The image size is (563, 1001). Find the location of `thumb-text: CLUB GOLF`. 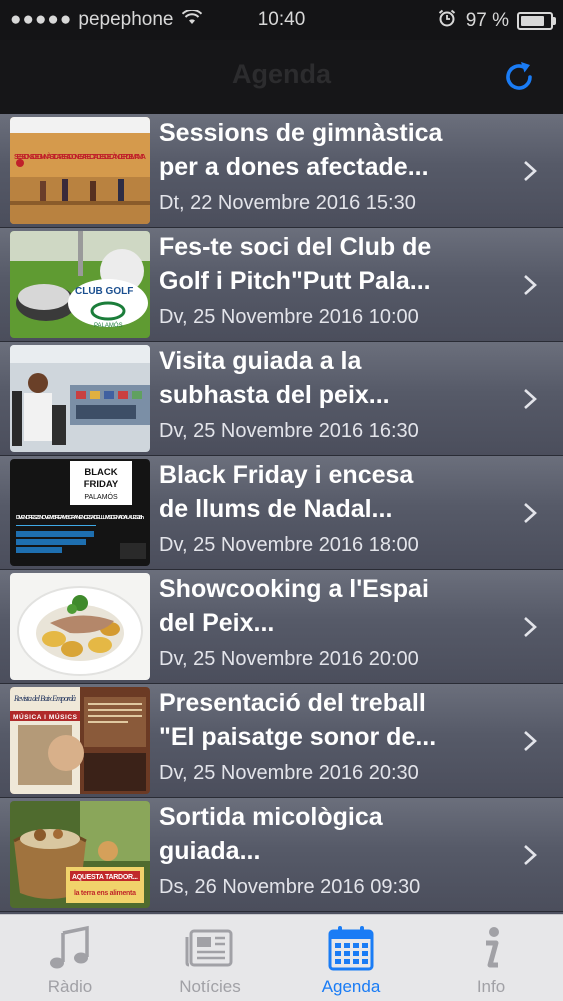

thumb-text: CLUB GOLF is located at coordinates (104, 291).